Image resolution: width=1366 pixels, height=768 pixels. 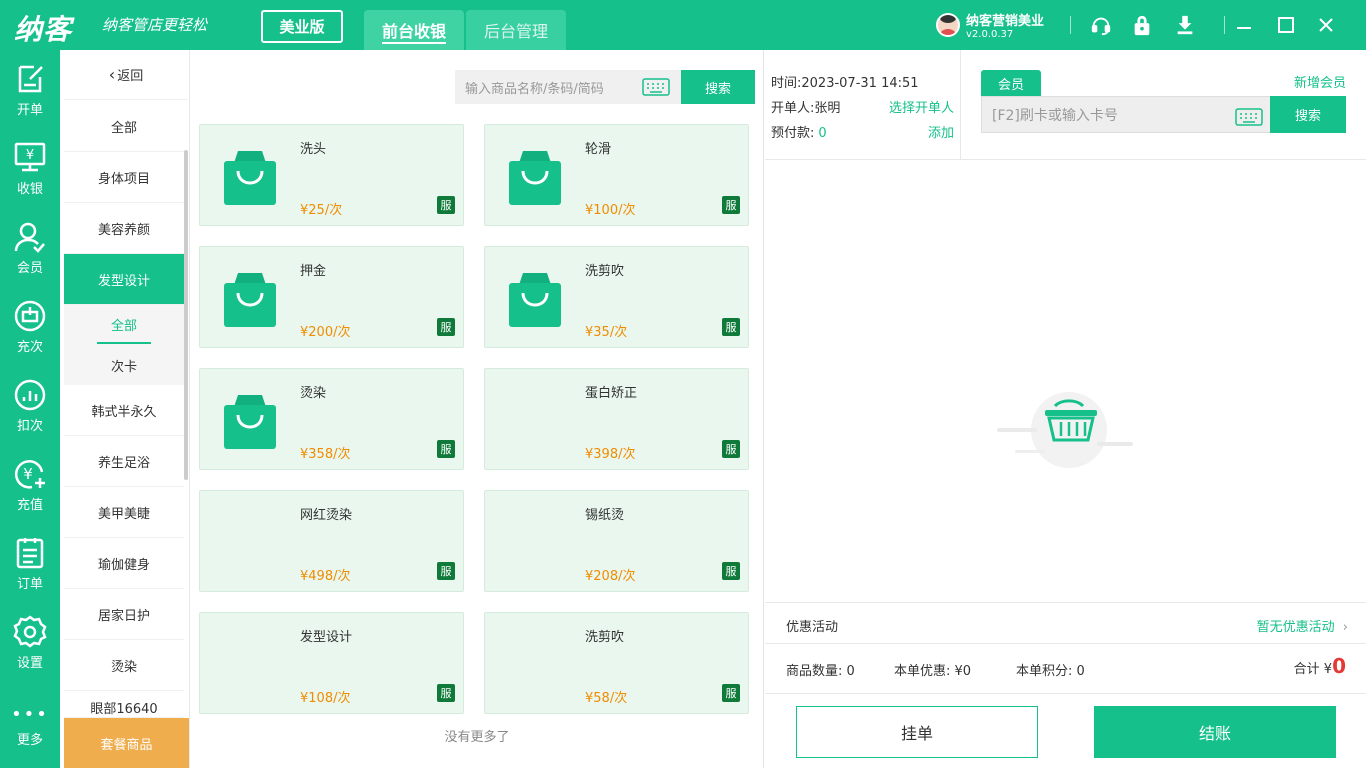 I want to click on category-item: 韩式半永久, so click(x=124, y=410).